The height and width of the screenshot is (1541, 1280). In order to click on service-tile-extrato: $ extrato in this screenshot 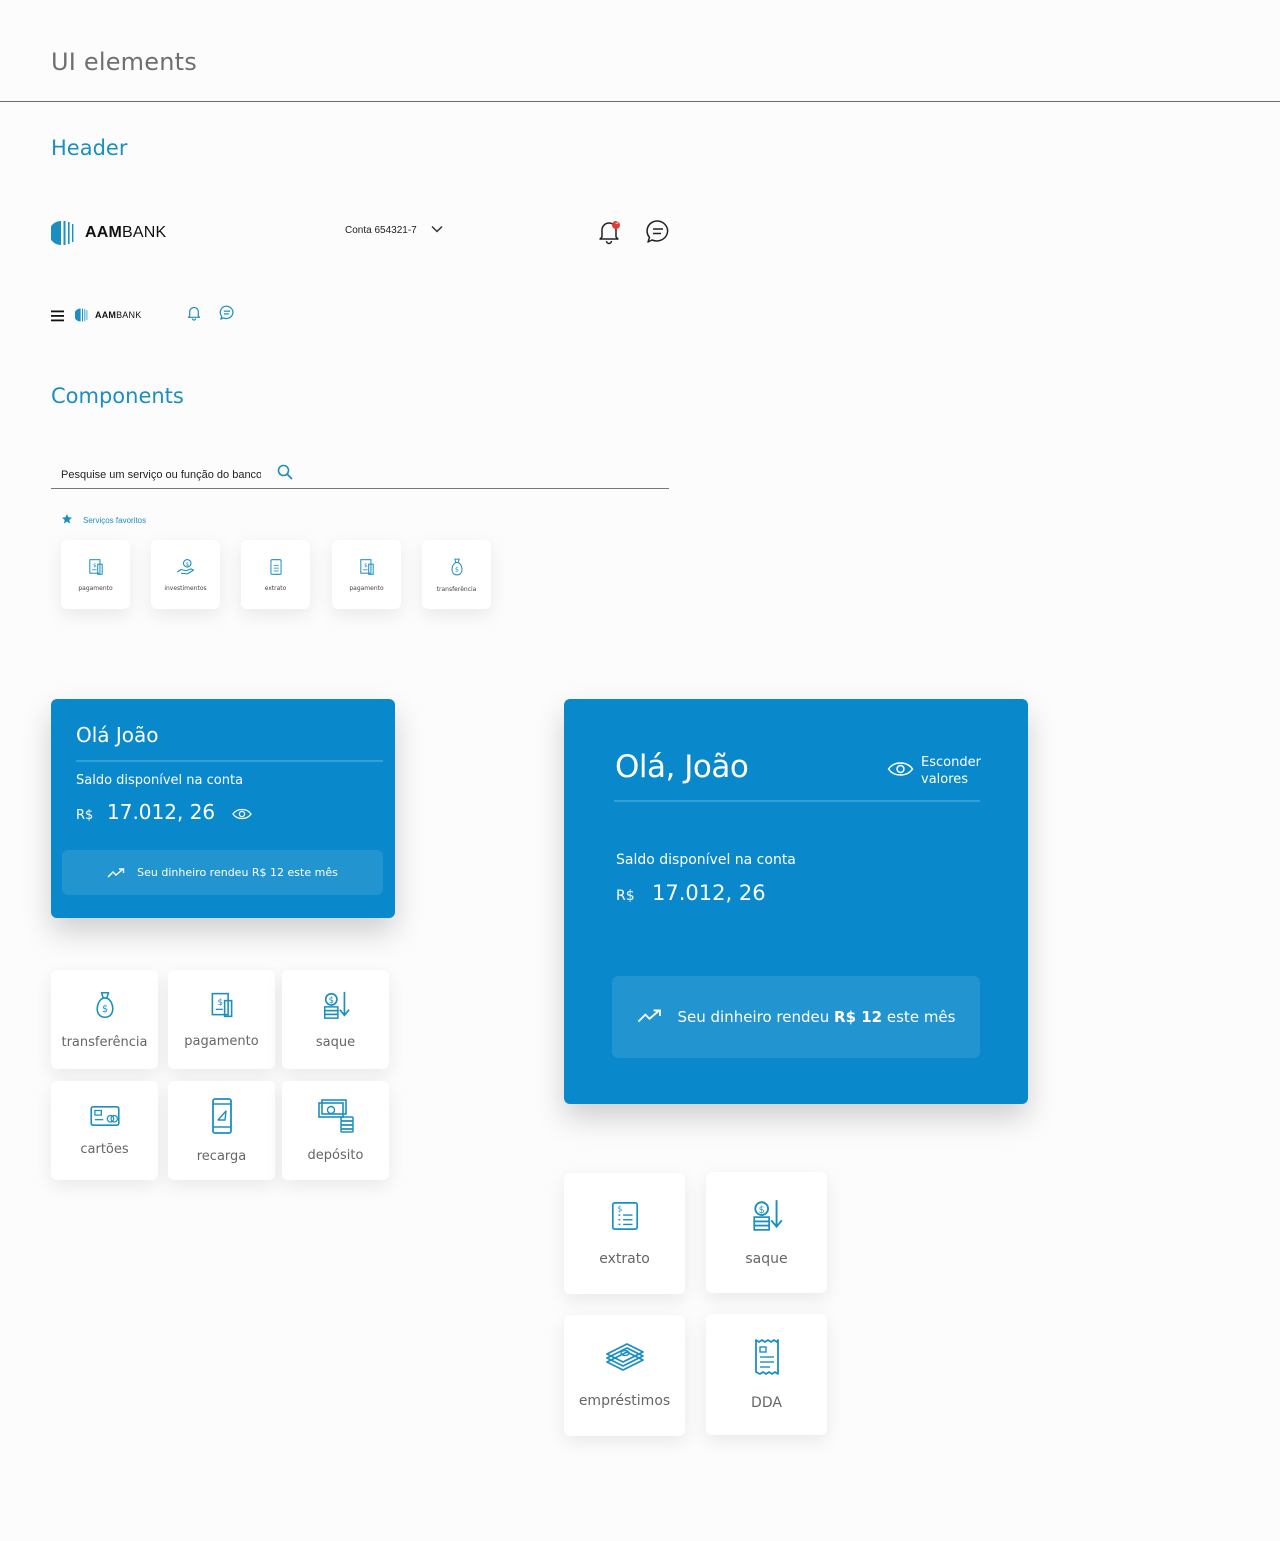, I will do `click(624, 1233)`.